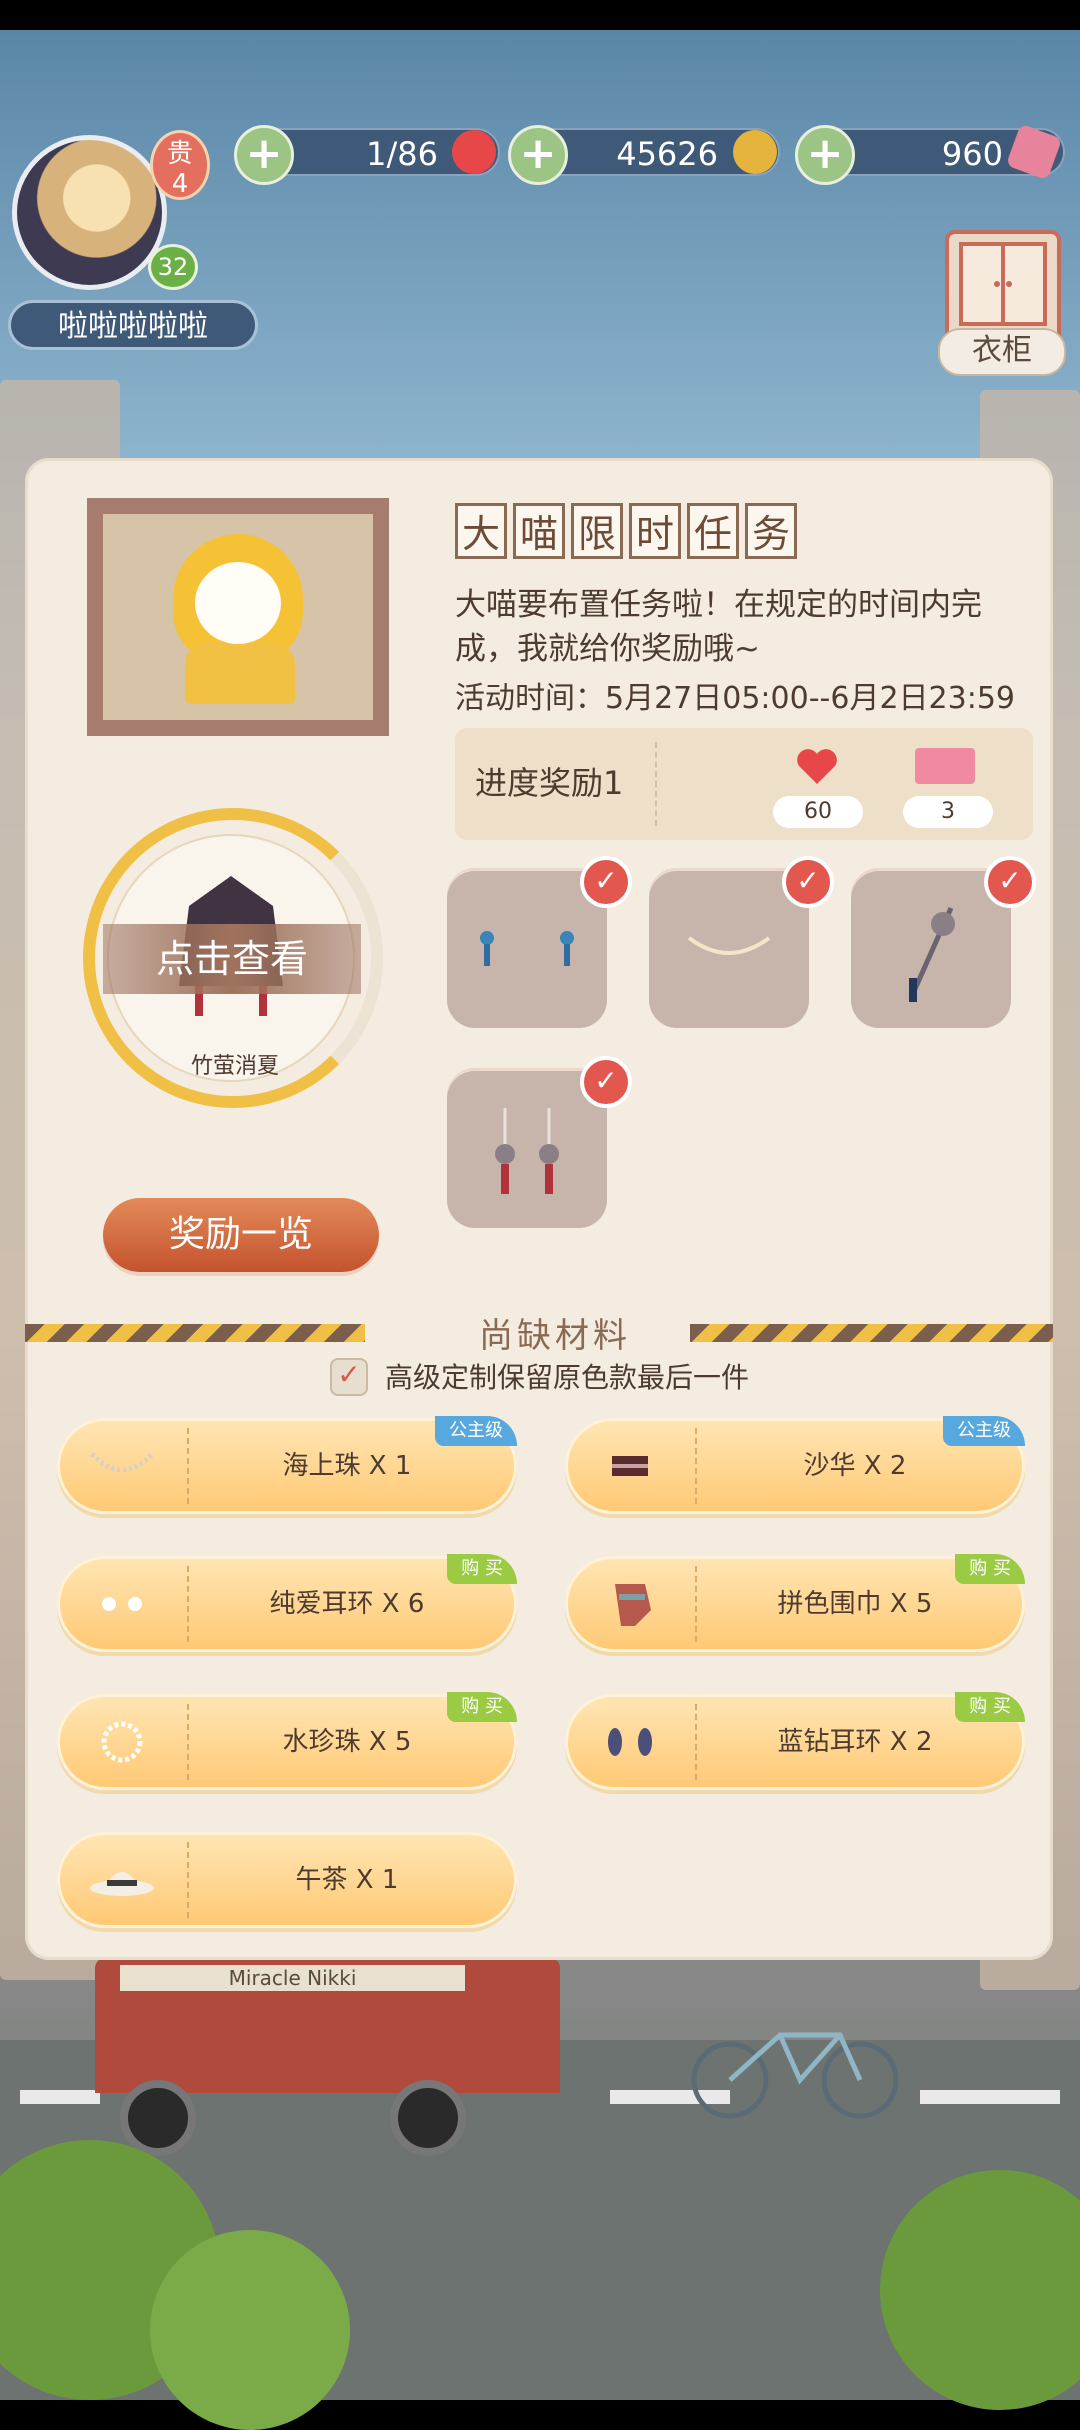  I want to click on title-char: 时, so click(655, 531).